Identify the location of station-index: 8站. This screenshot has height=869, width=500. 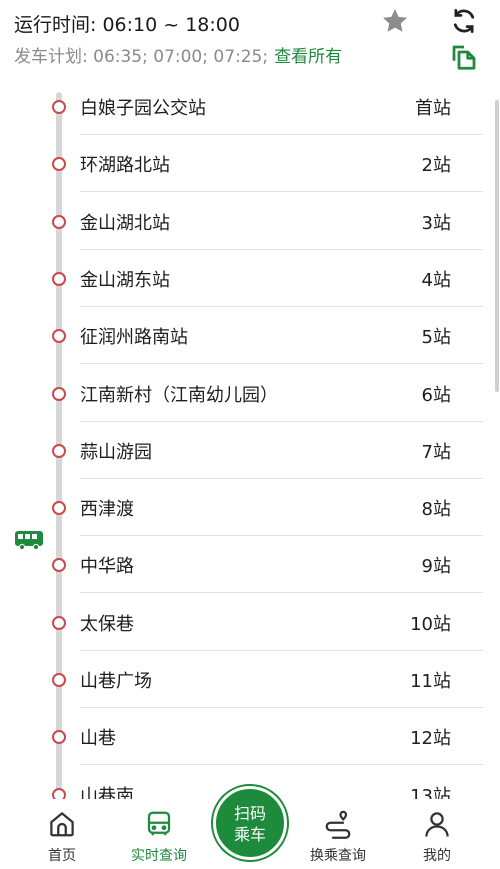
(436, 510).